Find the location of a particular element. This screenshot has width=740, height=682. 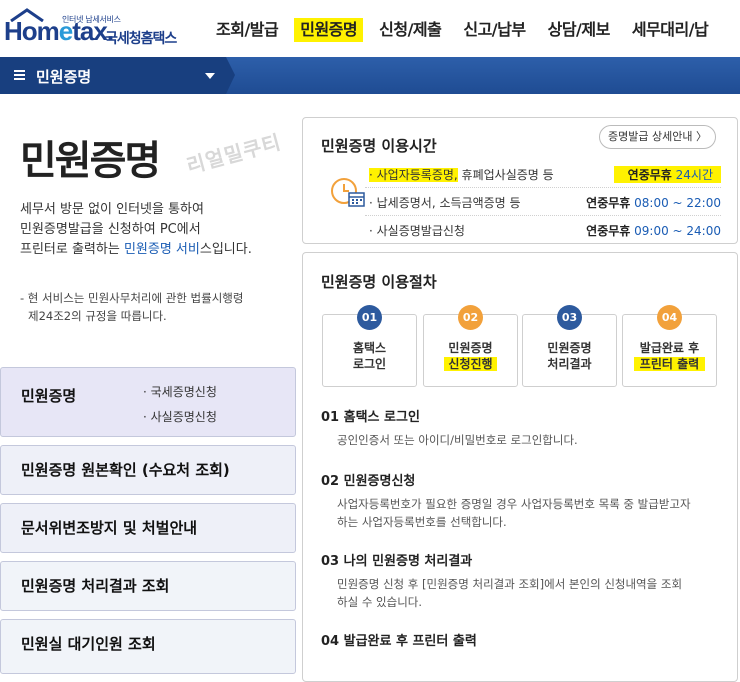

step-card: 02 민원증명 신청진행 is located at coordinates (470, 346).